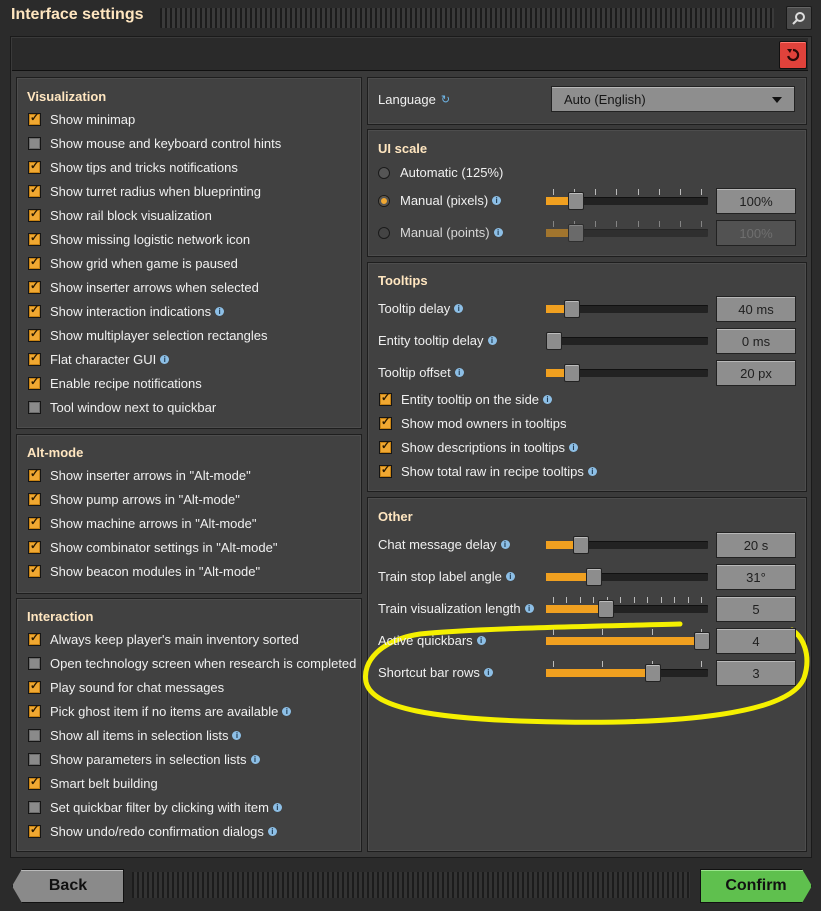 Image resolution: width=821 pixels, height=911 pixels. What do you see at coordinates (133, 263) in the screenshot?
I see `visualization-option: Show grid when game is paused` at bounding box center [133, 263].